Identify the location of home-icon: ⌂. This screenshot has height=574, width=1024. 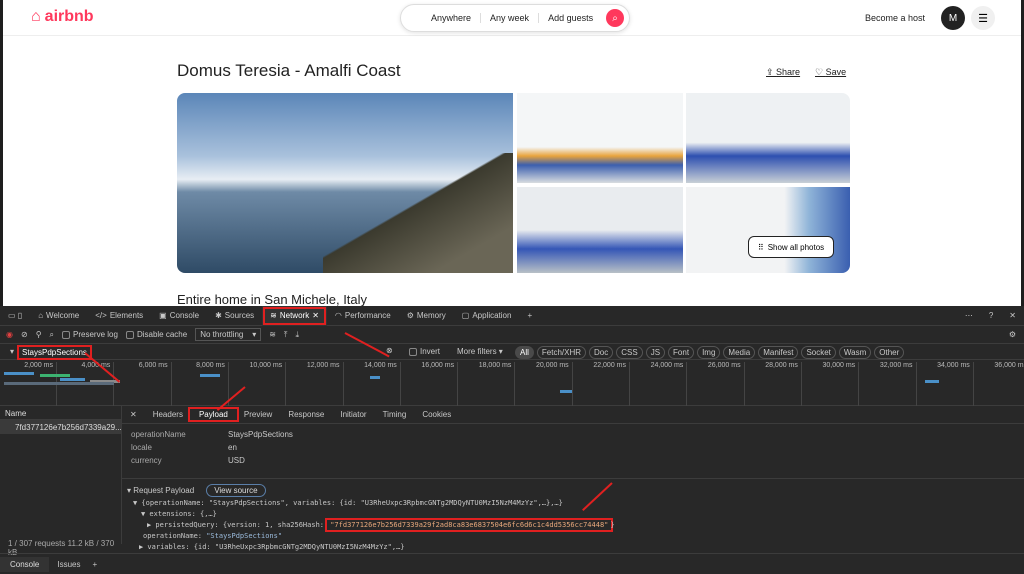
(41, 315).